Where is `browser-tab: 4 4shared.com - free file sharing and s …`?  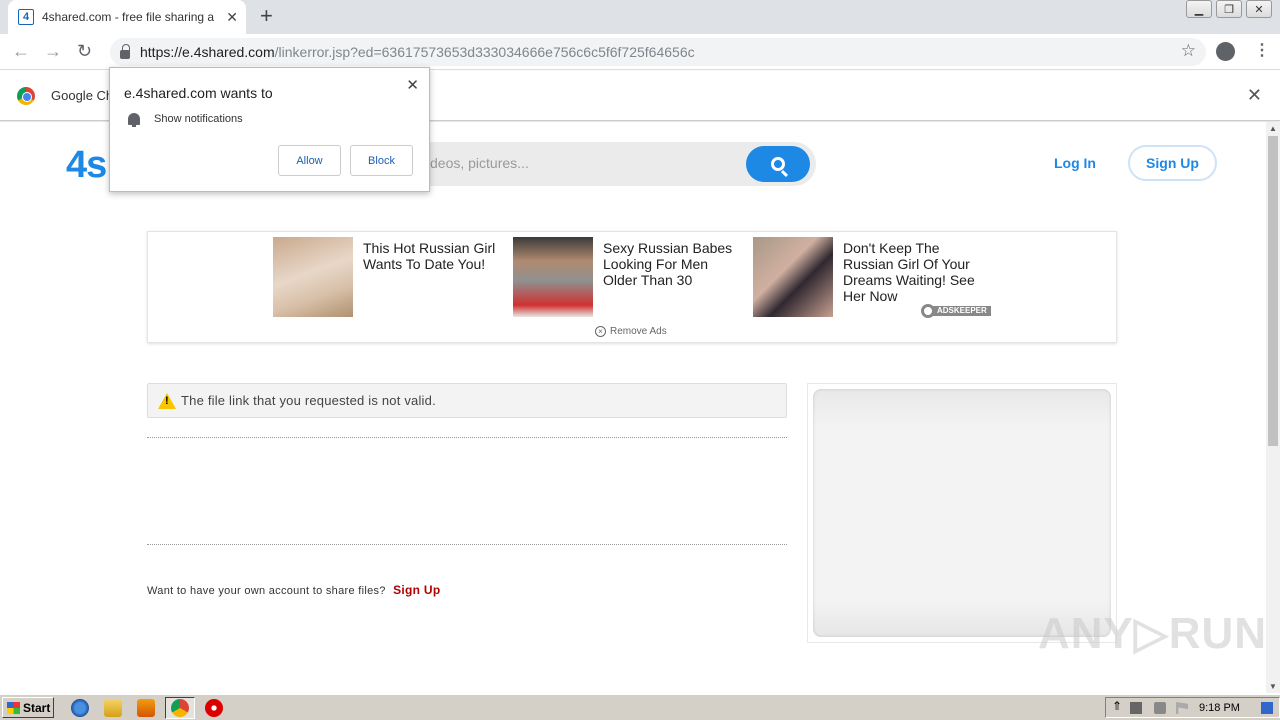 browser-tab: 4 4shared.com - free file sharing and s … is located at coordinates (127, 17).